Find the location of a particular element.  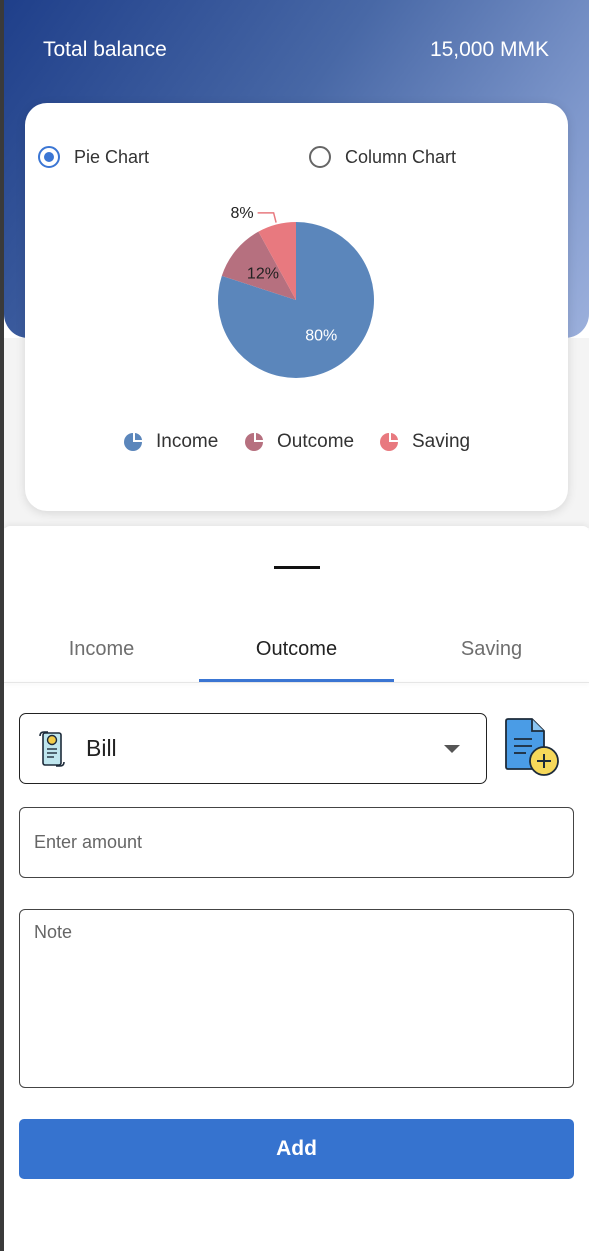

amount-input is located at coordinates (296, 842).